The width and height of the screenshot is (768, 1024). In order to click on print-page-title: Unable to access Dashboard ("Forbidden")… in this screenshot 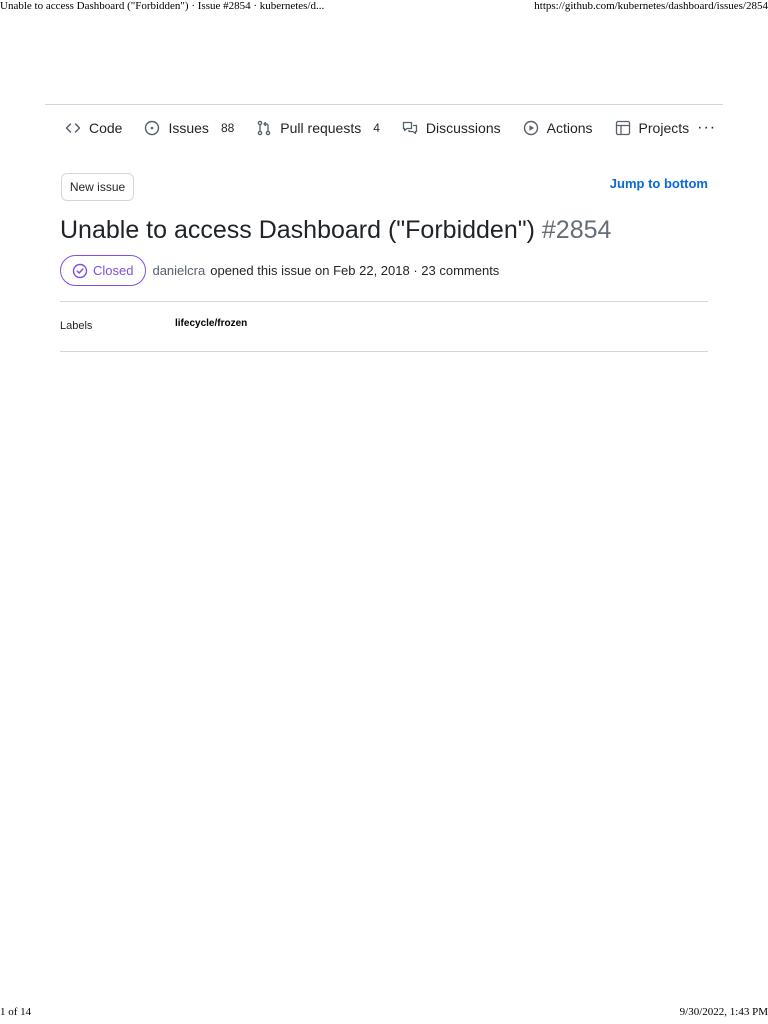, I will do `click(162, 6)`.